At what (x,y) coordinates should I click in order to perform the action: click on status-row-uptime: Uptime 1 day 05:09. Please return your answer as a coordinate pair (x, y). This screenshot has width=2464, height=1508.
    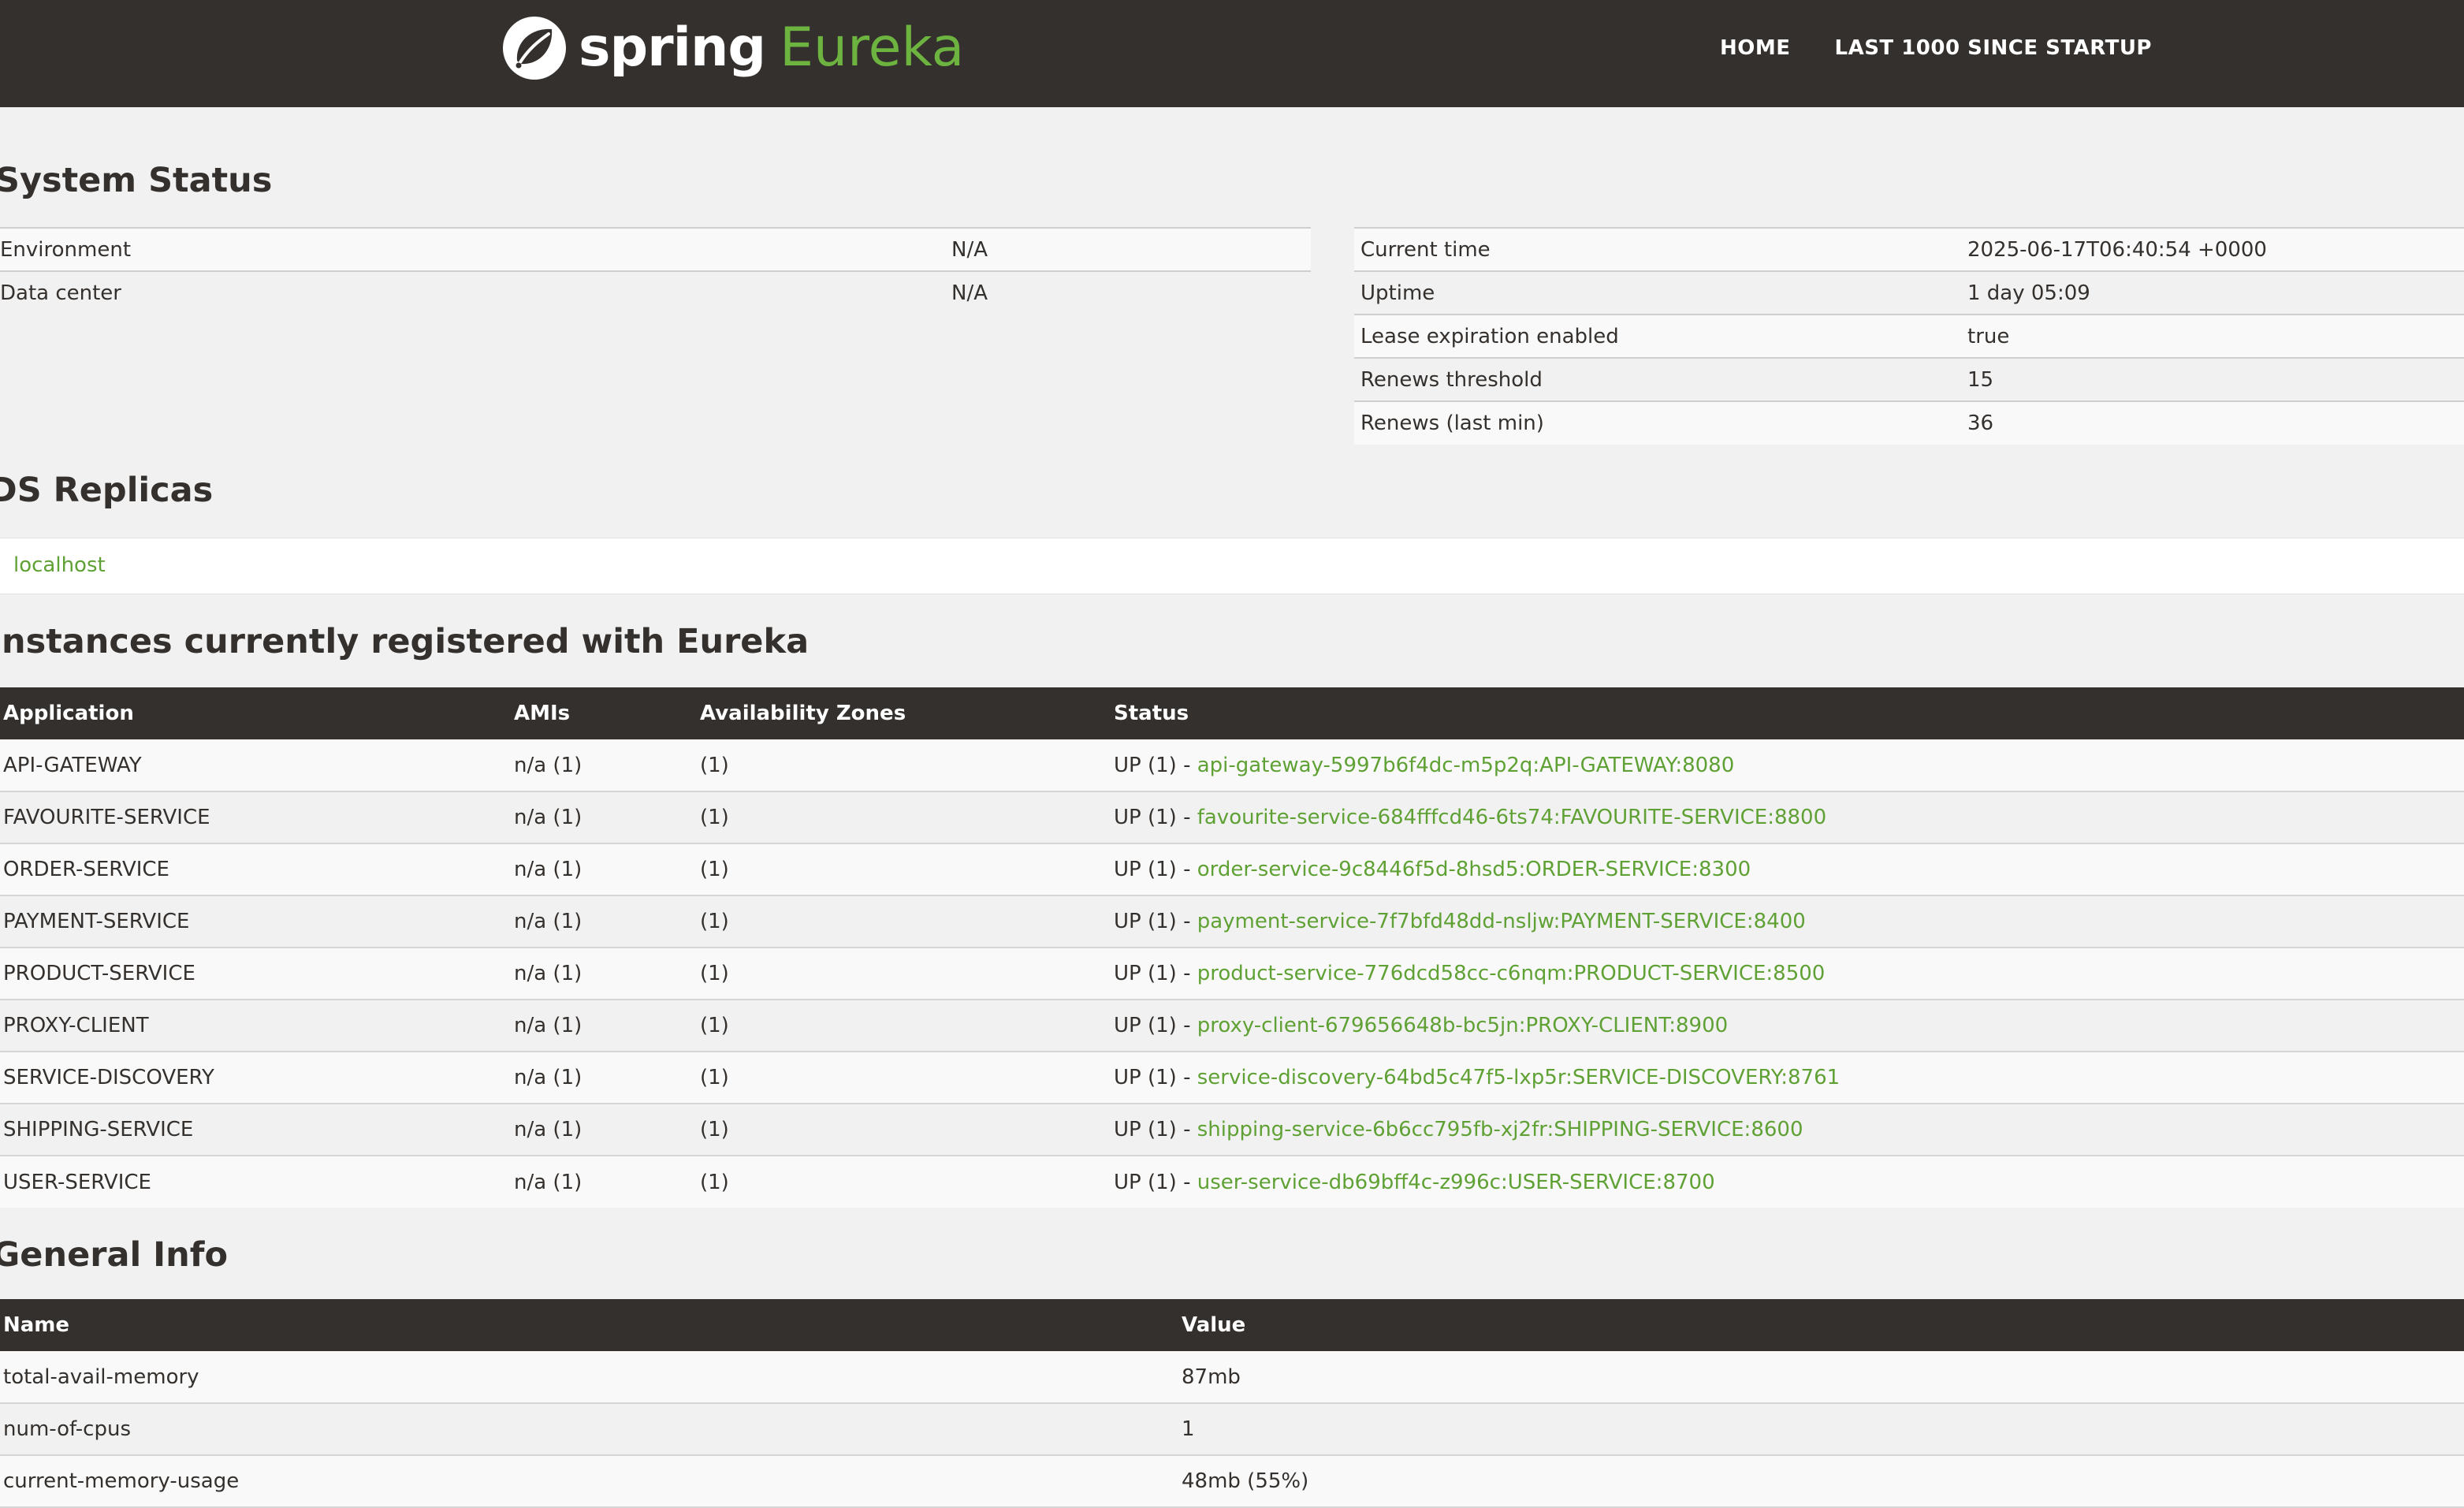
    Looking at the image, I should click on (1909, 292).